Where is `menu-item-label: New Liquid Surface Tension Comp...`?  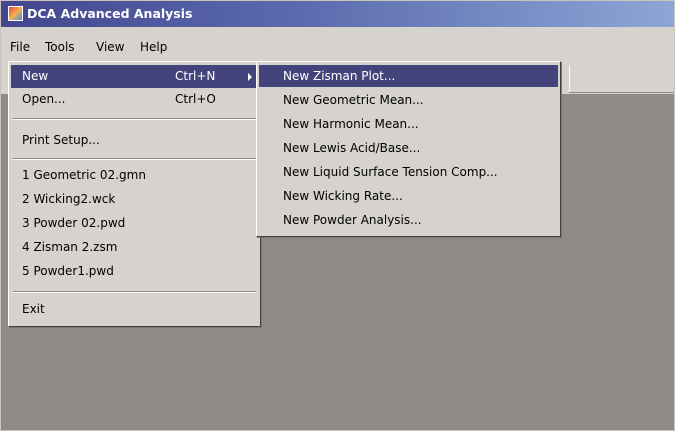 menu-item-label: New Liquid Surface Tension Comp... is located at coordinates (390, 172).